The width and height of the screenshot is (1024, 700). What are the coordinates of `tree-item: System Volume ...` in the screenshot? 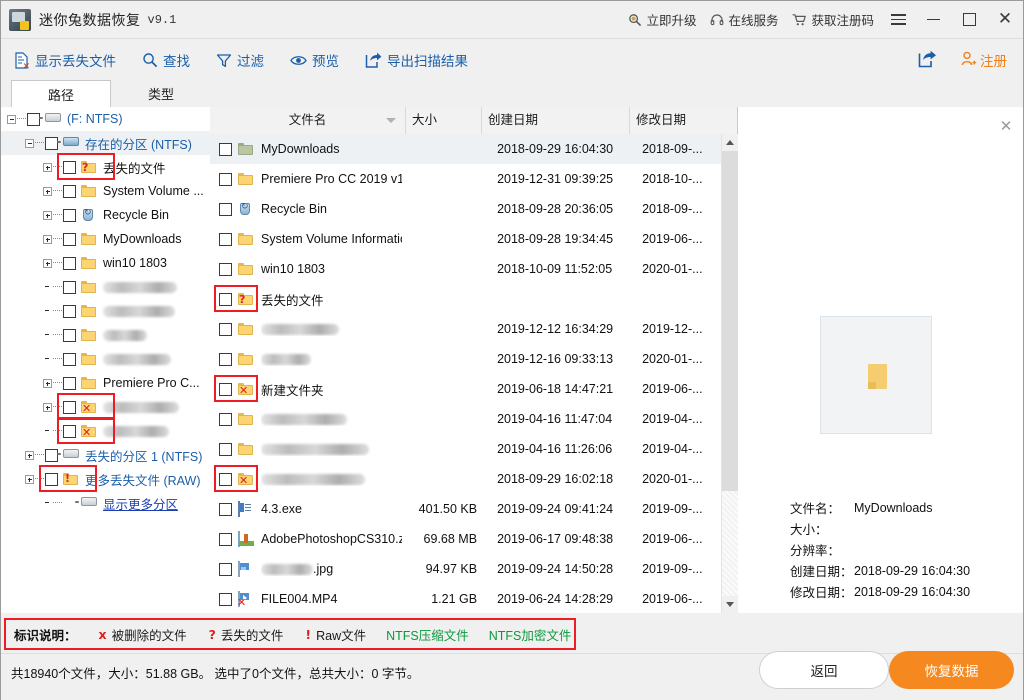 It's located at (105, 191).